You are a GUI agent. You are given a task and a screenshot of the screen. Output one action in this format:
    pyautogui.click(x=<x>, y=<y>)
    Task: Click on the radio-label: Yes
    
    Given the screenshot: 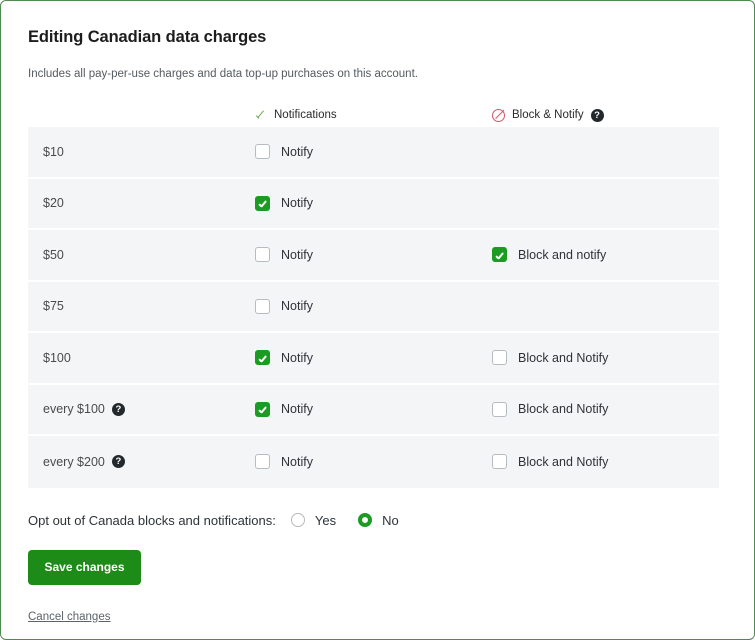 What is the action you would take?
    pyautogui.click(x=325, y=520)
    